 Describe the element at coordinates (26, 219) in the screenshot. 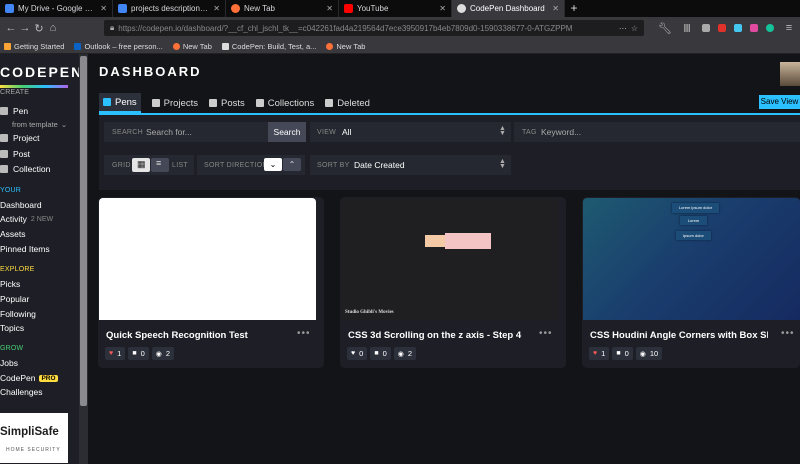

I see `sidebar-item-activity: Activity 2 NEW` at that location.